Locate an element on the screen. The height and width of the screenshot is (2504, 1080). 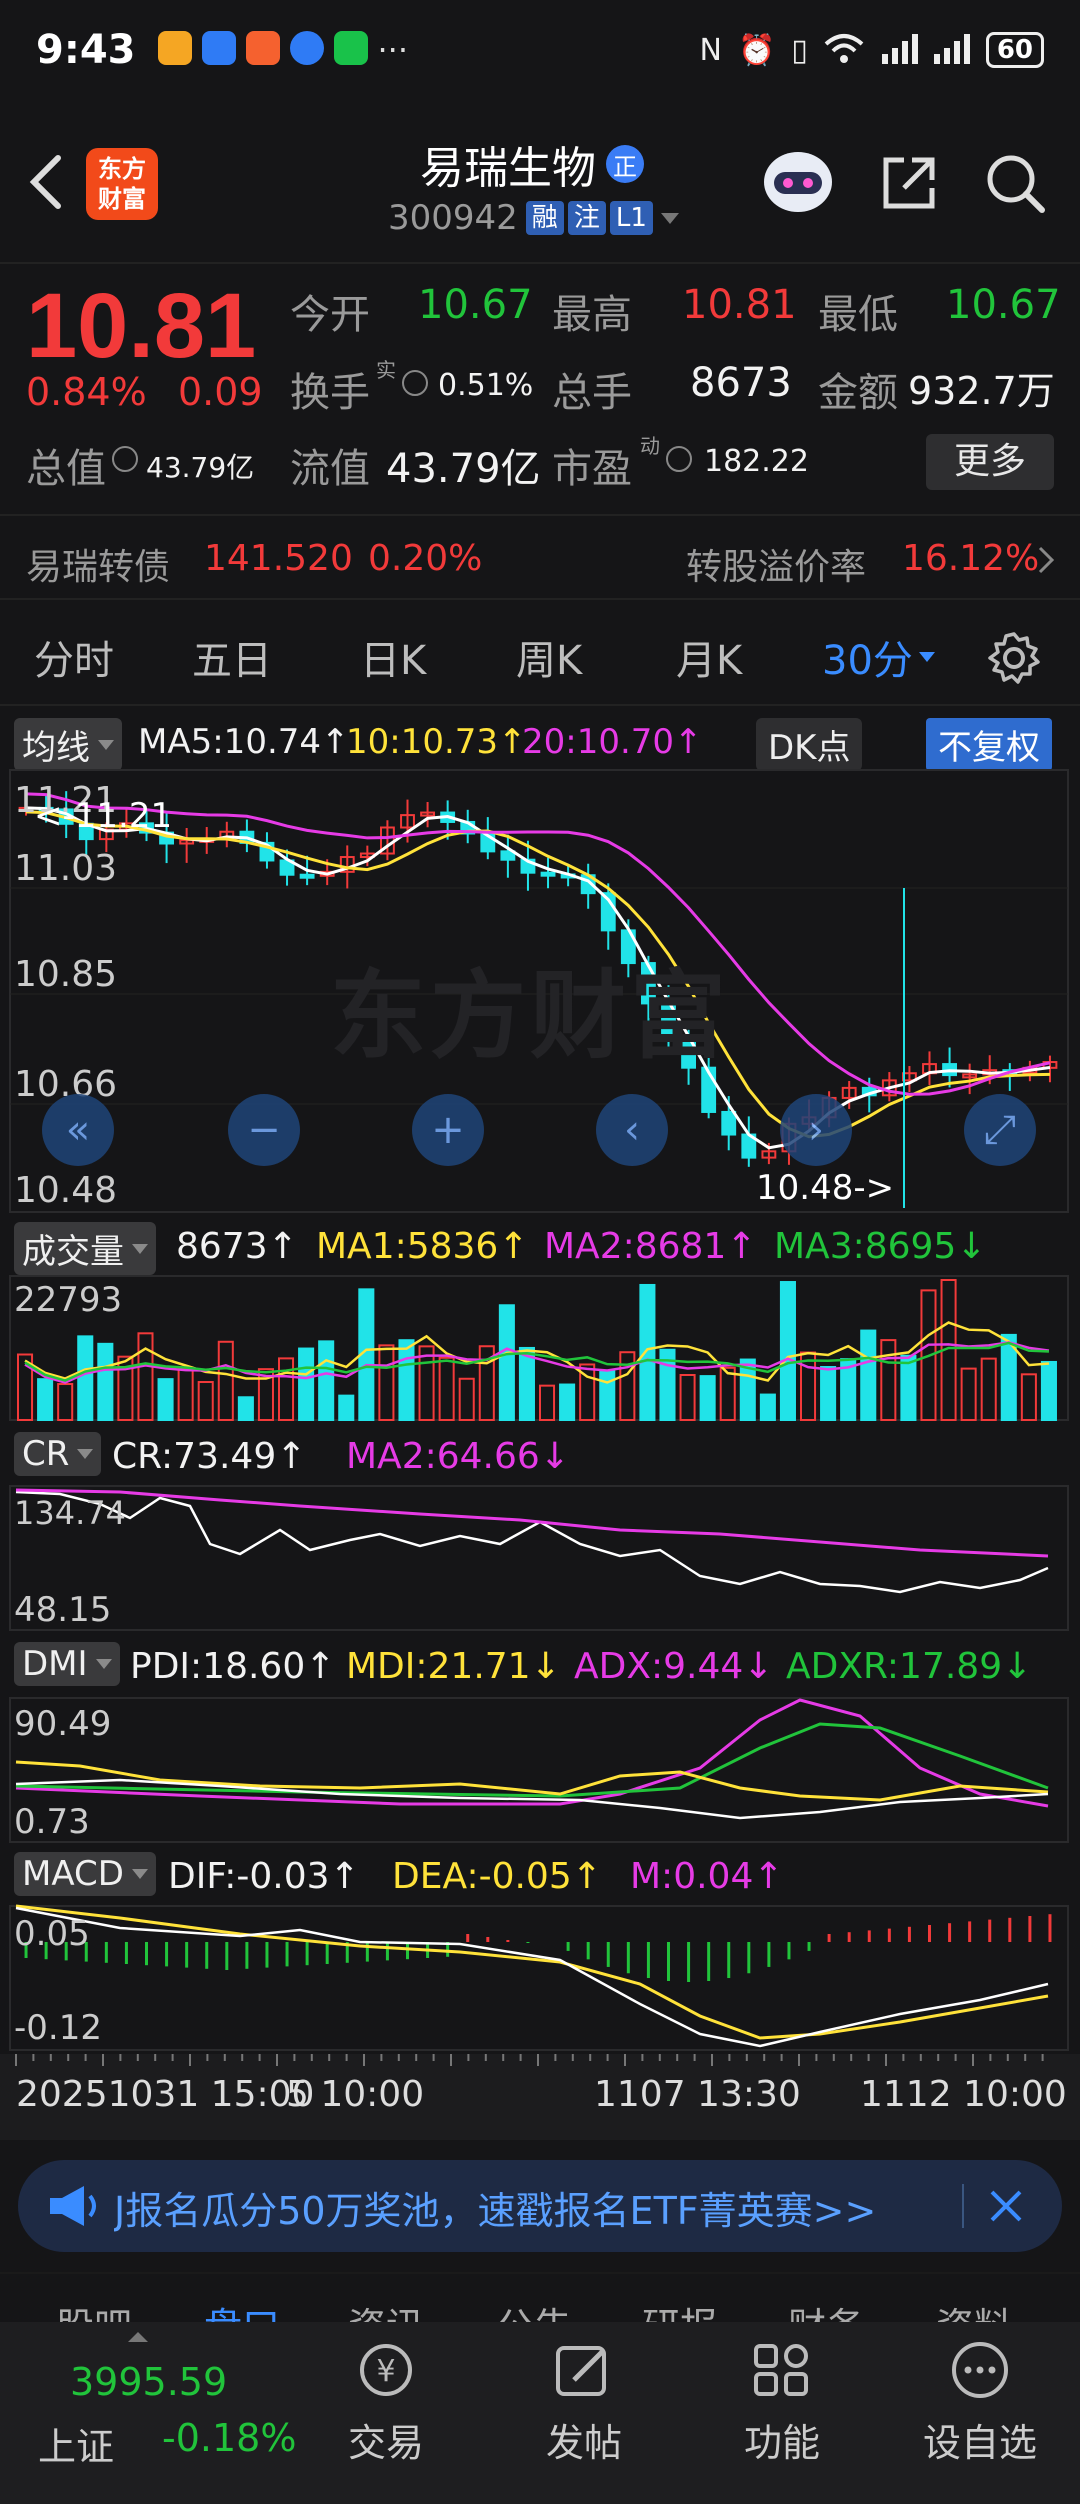
subtab-research: 研报 is located at coordinates (680, 2309).